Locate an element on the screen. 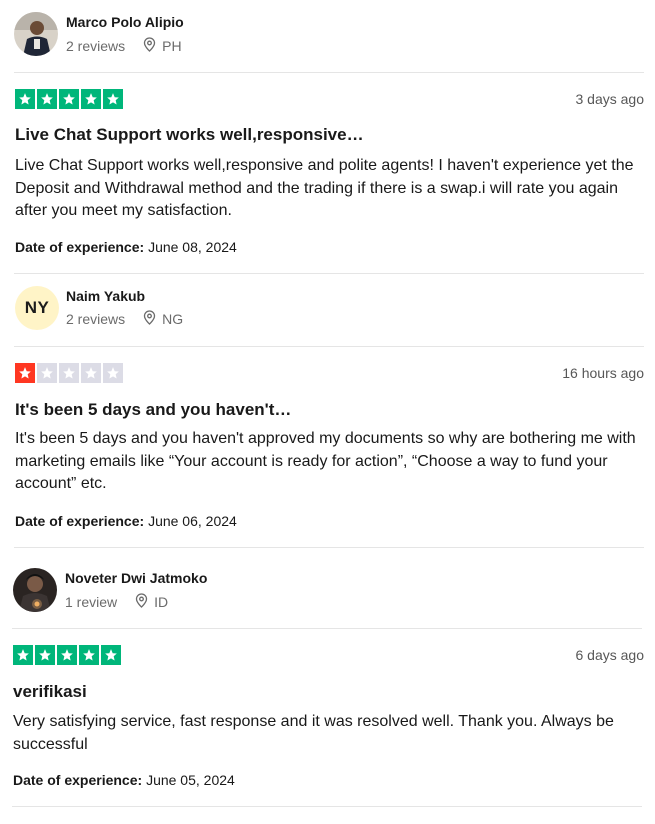 Image resolution: width=655 pixels, height=824 pixels. date-of-experience: Date of experience: June 05, 2024 is located at coordinates (124, 780).